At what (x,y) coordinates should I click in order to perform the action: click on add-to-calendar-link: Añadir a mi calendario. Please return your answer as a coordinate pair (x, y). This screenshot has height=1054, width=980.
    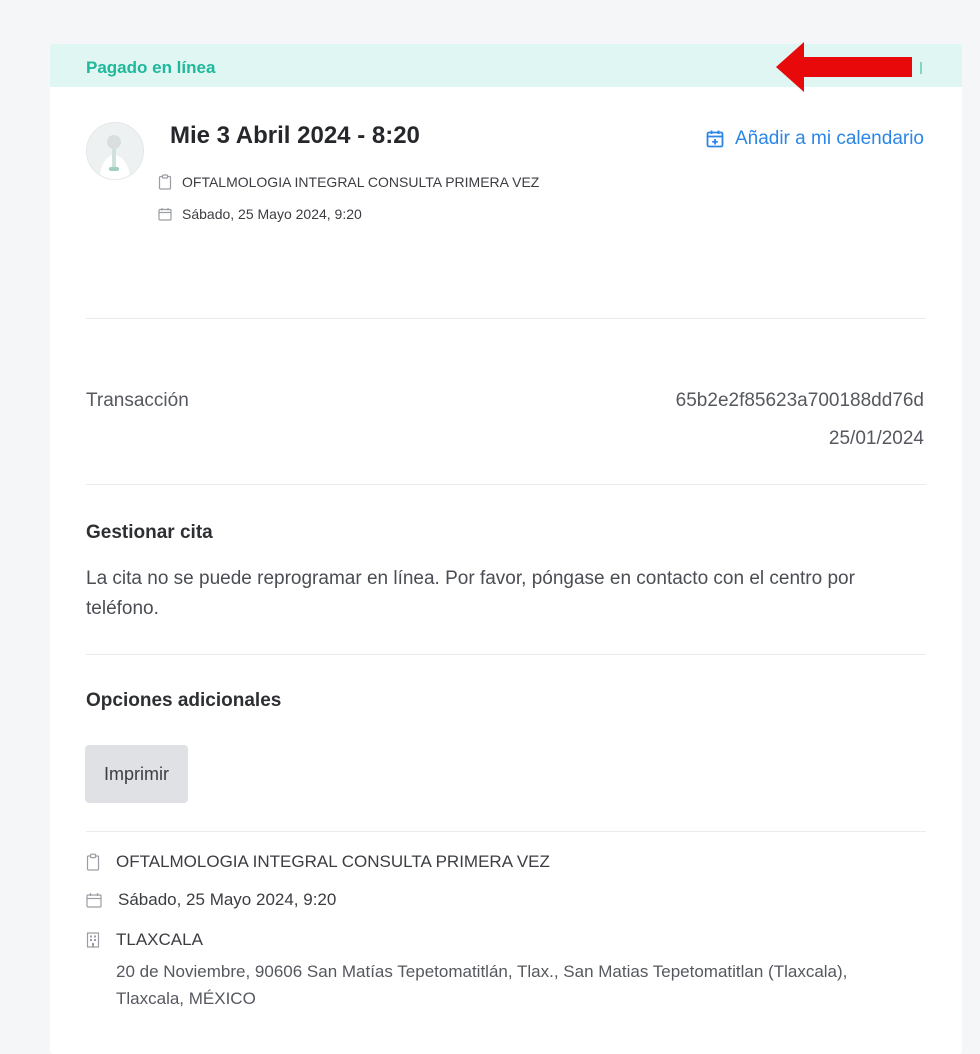
    Looking at the image, I should click on (814, 139).